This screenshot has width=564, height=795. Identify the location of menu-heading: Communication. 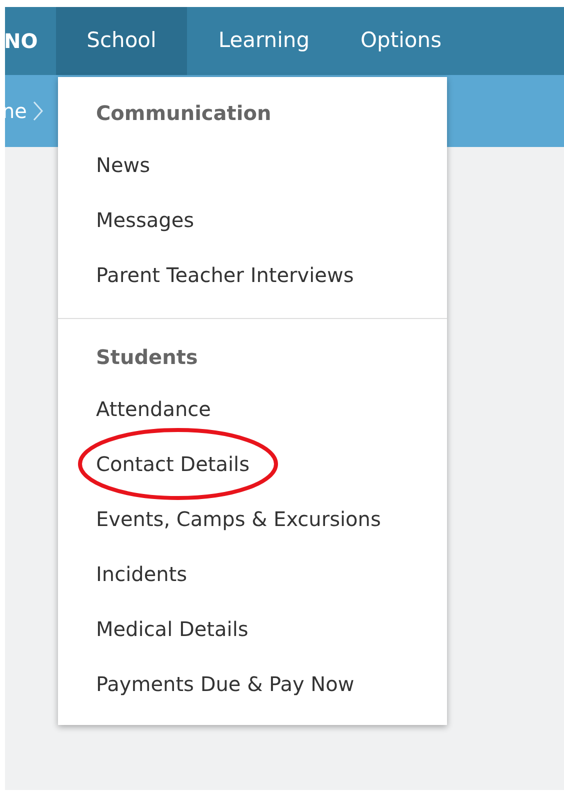
(183, 113).